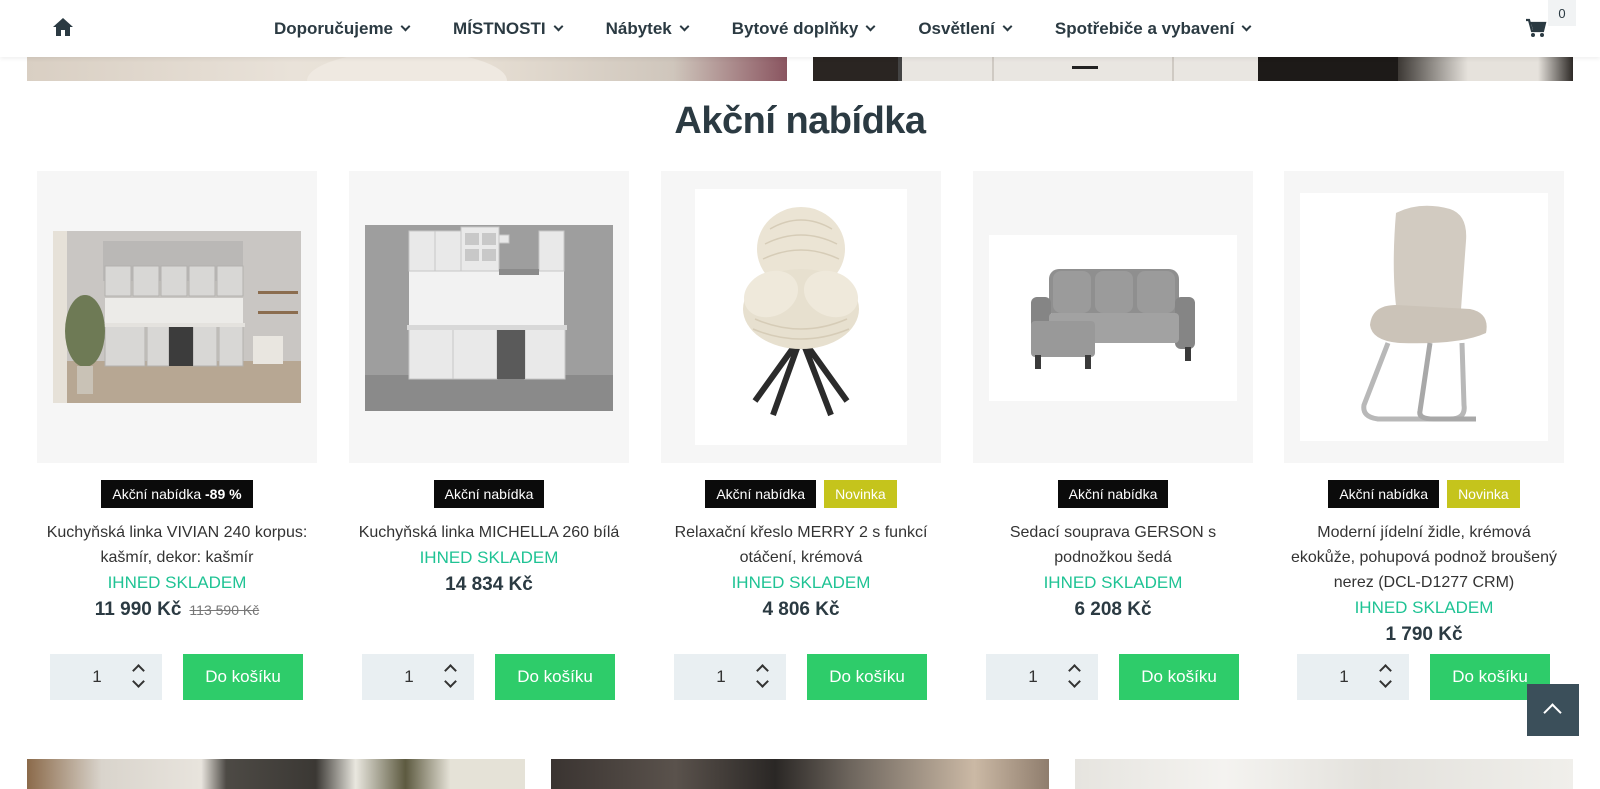 The height and width of the screenshot is (789, 1600). What do you see at coordinates (1144, 28) in the screenshot?
I see `menu-item-label: Spotřebiče a vybavení` at bounding box center [1144, 28].